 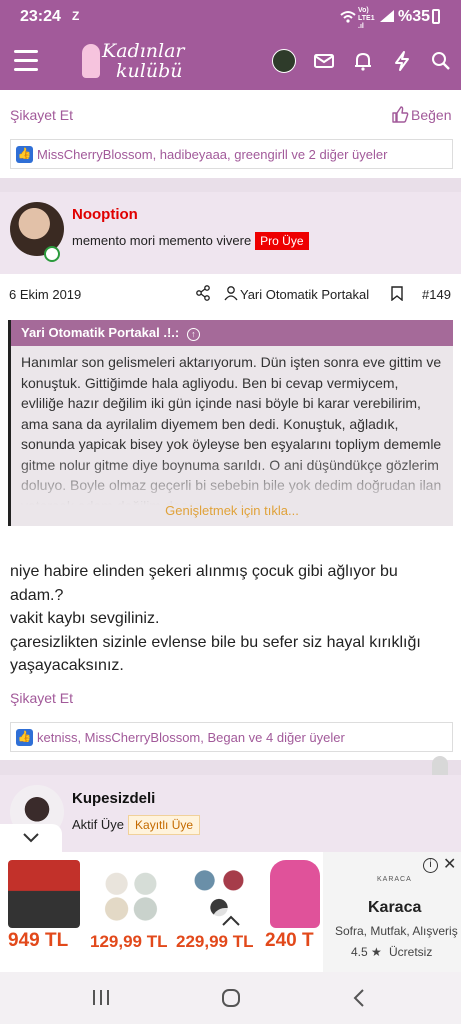 I want to click on notification-icon: Z, so click(x=76, y=16).